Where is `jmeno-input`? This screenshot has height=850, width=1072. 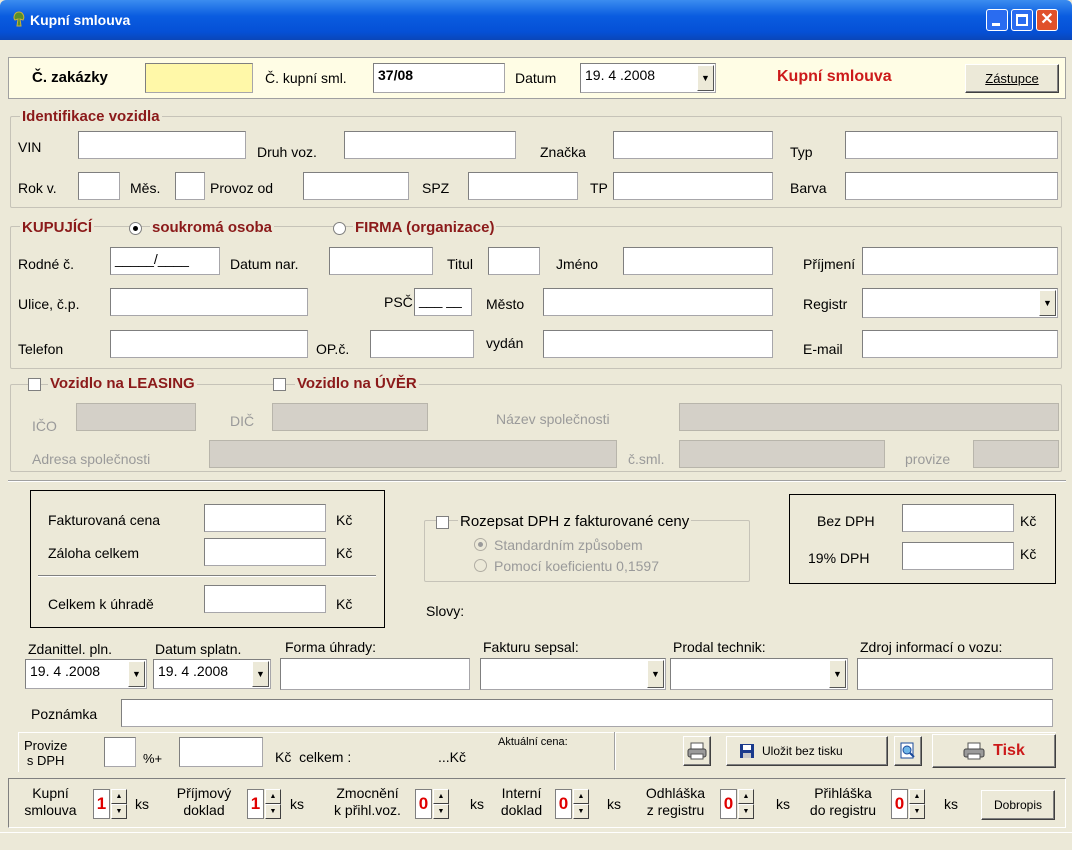
jmeno-input is located at coordinates (698, 261).